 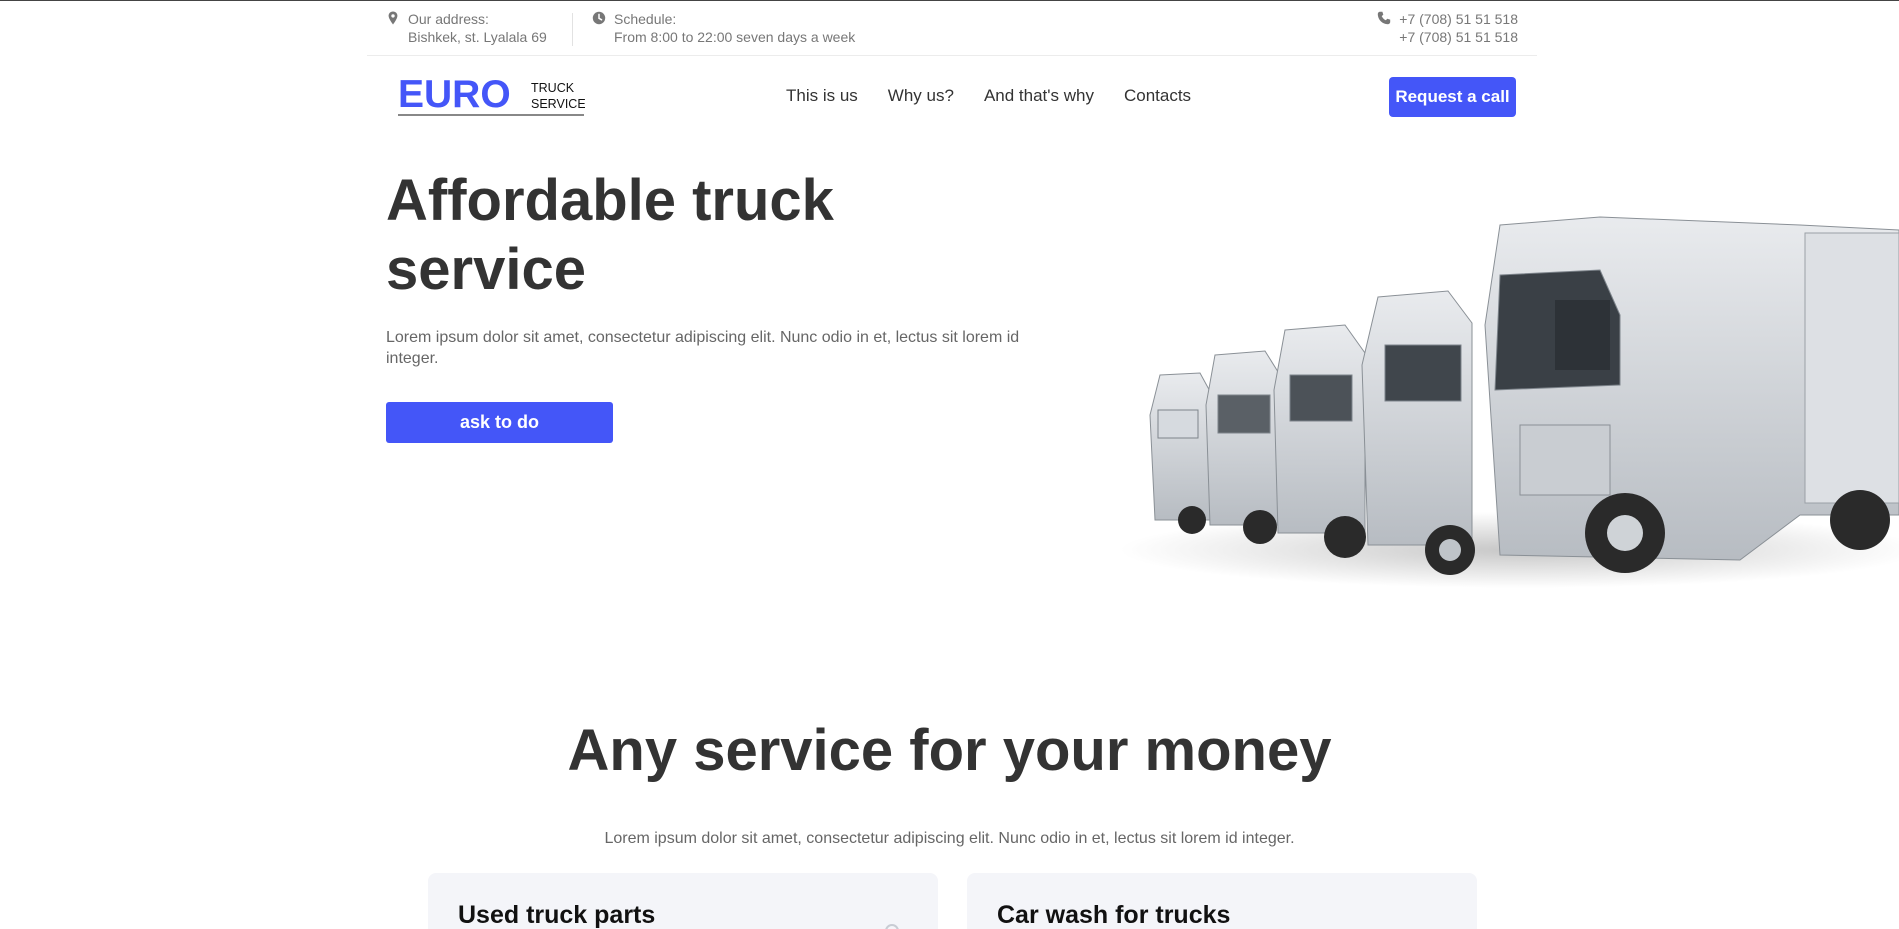 What do you see at coordinates (1039, 96) in the screenshot?
I see `nav-and-thats-why: And that's why` at bounding box center [1039, 96].